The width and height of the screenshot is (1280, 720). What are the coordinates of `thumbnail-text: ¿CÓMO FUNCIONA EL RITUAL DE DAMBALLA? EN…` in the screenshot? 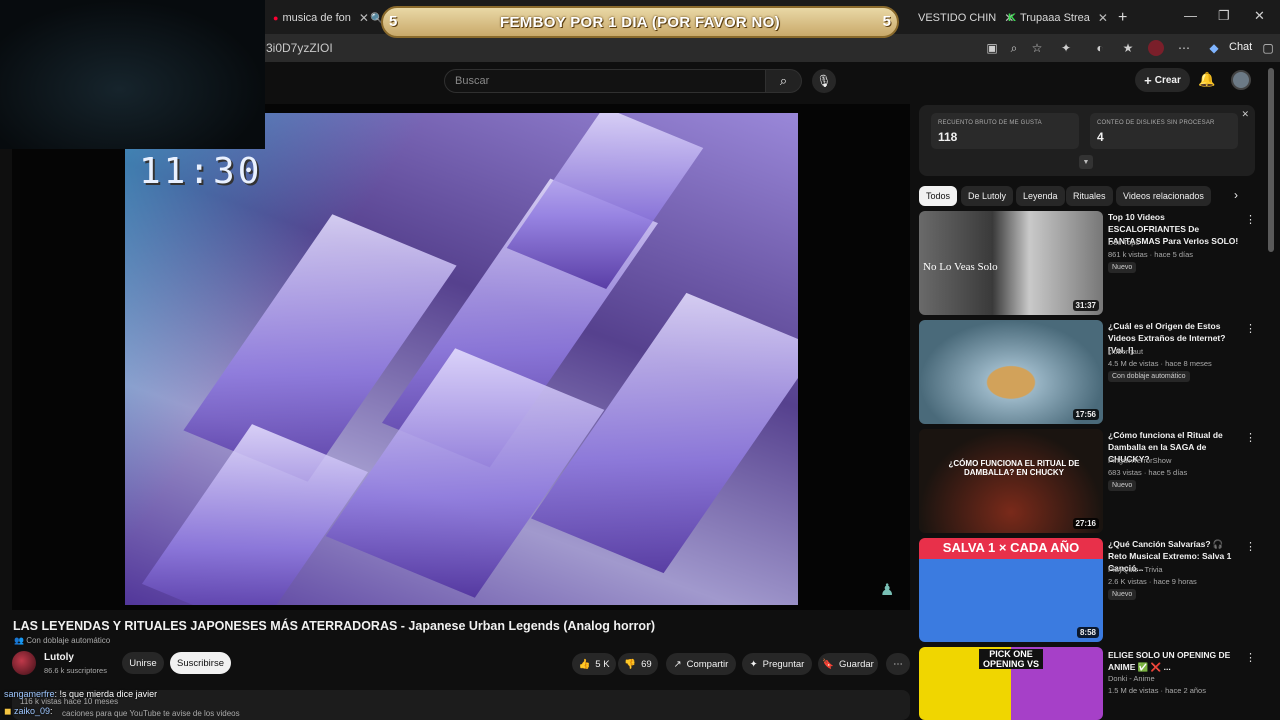 It's located at (1014, 468).